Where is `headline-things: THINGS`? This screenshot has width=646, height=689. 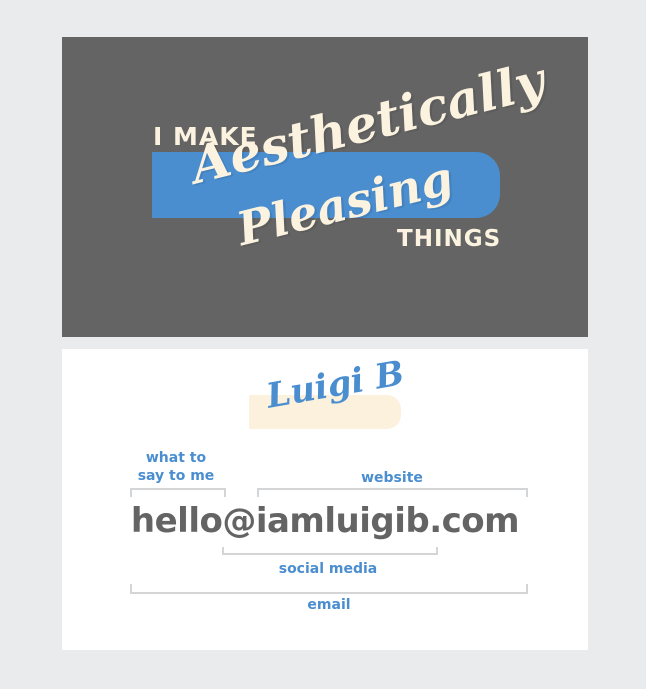 headline-things: THINGS is located at coordinates (449, 239).